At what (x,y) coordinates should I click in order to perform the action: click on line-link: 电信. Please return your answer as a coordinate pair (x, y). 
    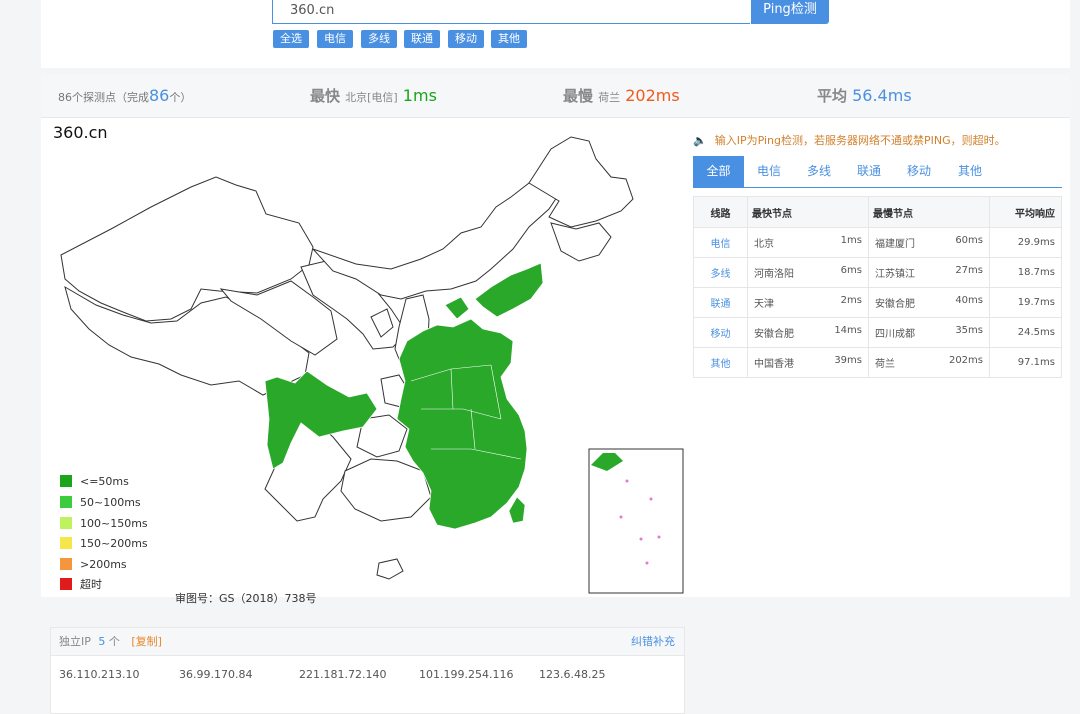
    Looking at the image, I should click on (721, 244).